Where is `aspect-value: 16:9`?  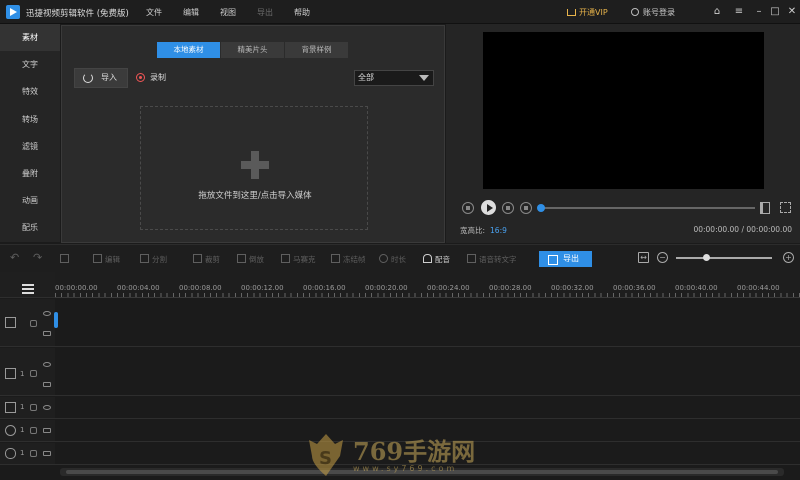
aspect-value: 16:9 is located at coordinates (498, 230).